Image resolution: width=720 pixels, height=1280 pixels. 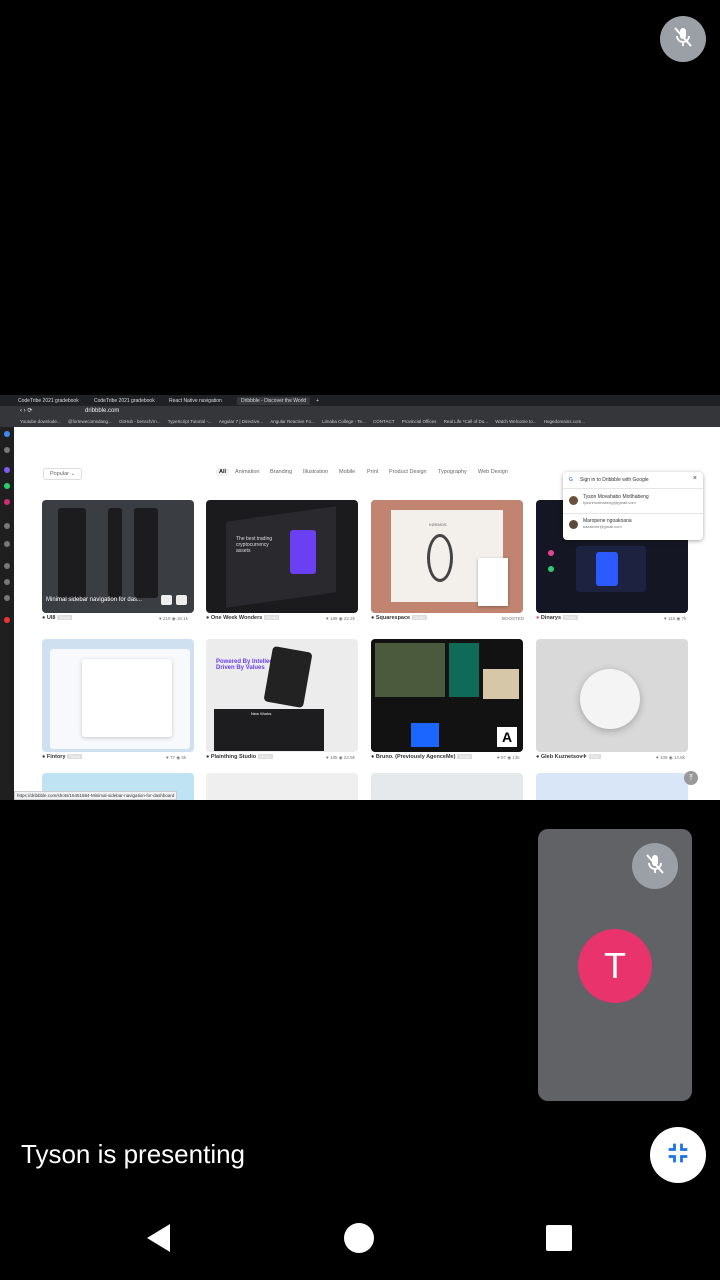 What do you see at coordinates (691, 778) in the screenshot?
I see `scroll-top-icon: ⤒` at bounding box center [691, 778].